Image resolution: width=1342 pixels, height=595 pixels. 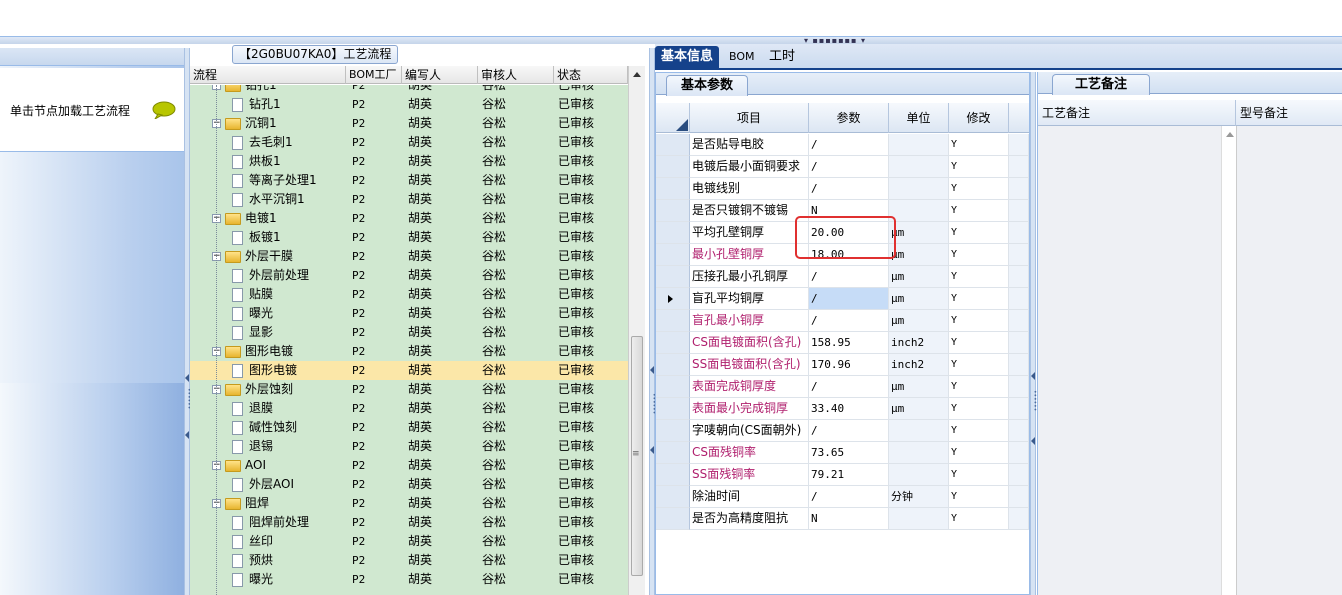 What do you see at coordinates (274, 180) in the screenshot?
I see `tree-node-name: 等离子处理1` at bounding box center [274, 180].